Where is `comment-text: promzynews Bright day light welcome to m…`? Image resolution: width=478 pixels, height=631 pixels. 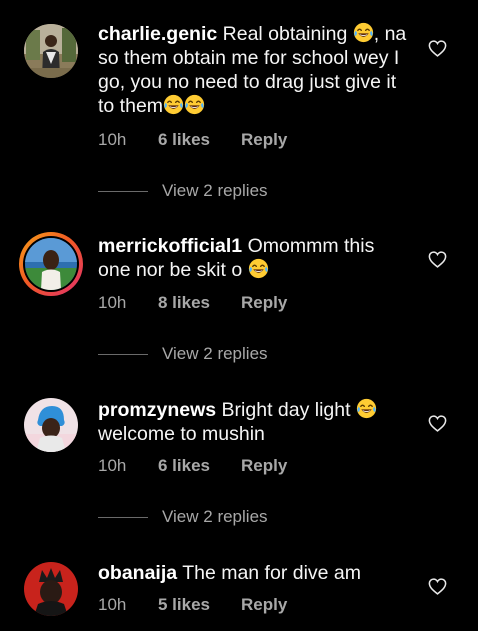 comment-text: promzynews Bright day light welcome to m… is located at coordinates (254, 422).